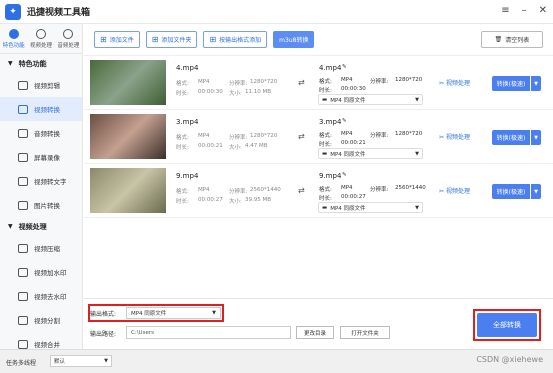 The image size is (553, 373). I want to click on output-path-label: 输出路径:, so click(103, 334).